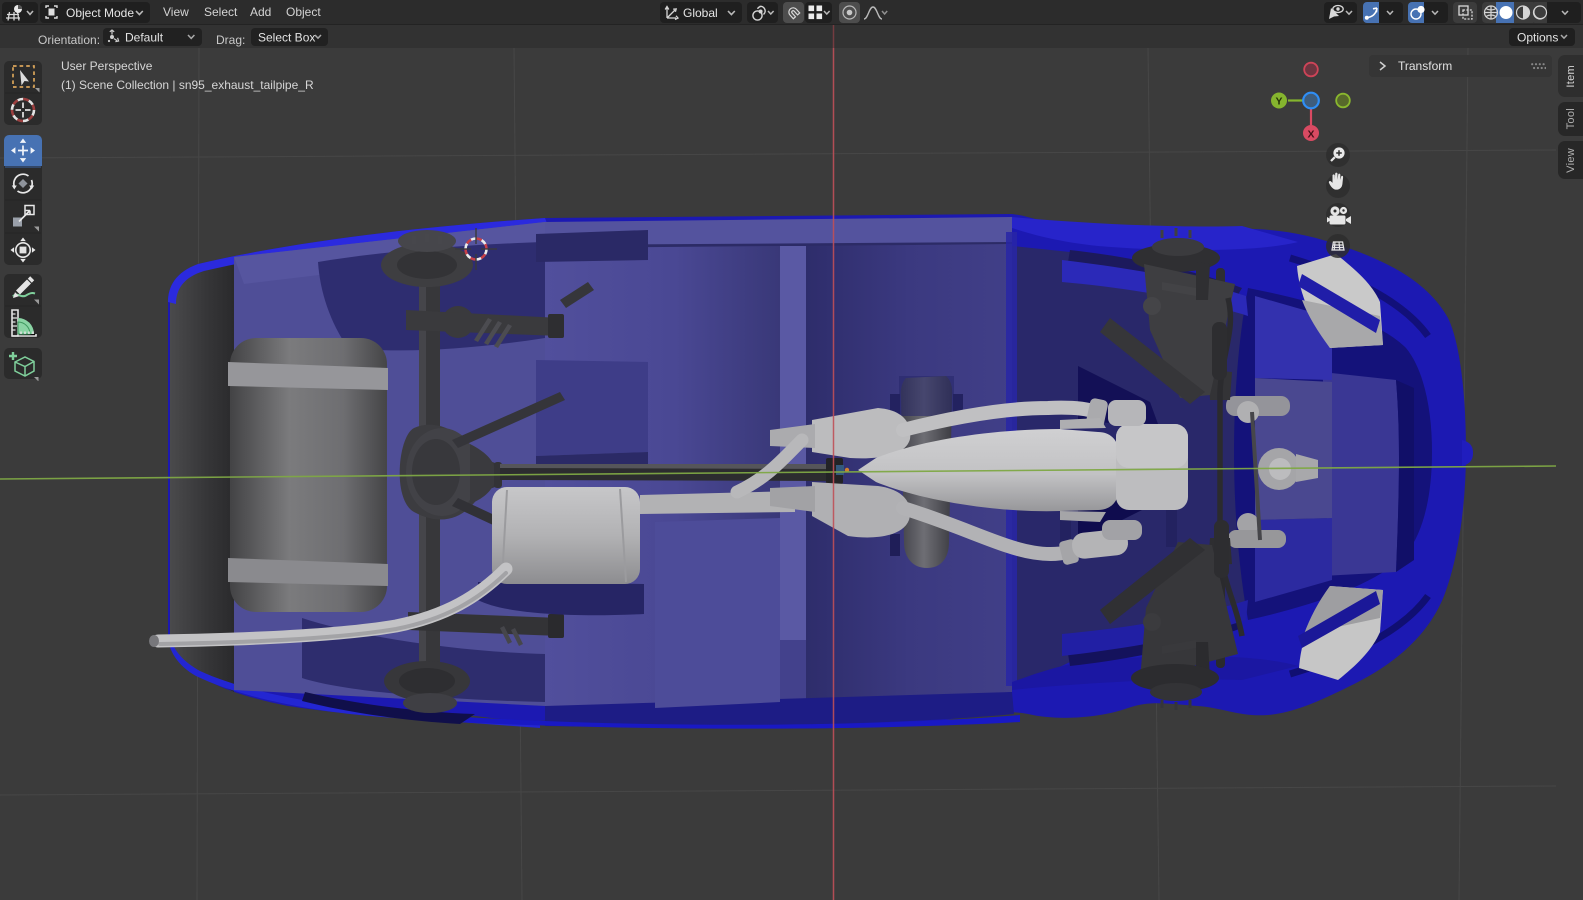 This screenshot has width=1583, height=900. What do you see at coordinates (144, 38) in the screenshot?
I see `svg-text: Default` at bounding box center [144, 38].